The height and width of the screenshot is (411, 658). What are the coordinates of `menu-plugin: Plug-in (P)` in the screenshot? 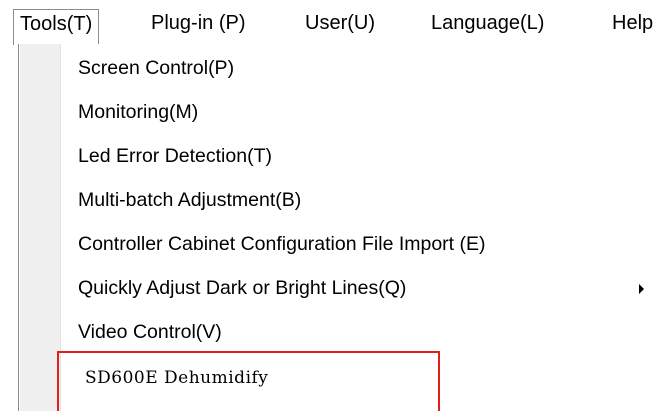 It's located at (198, 25).